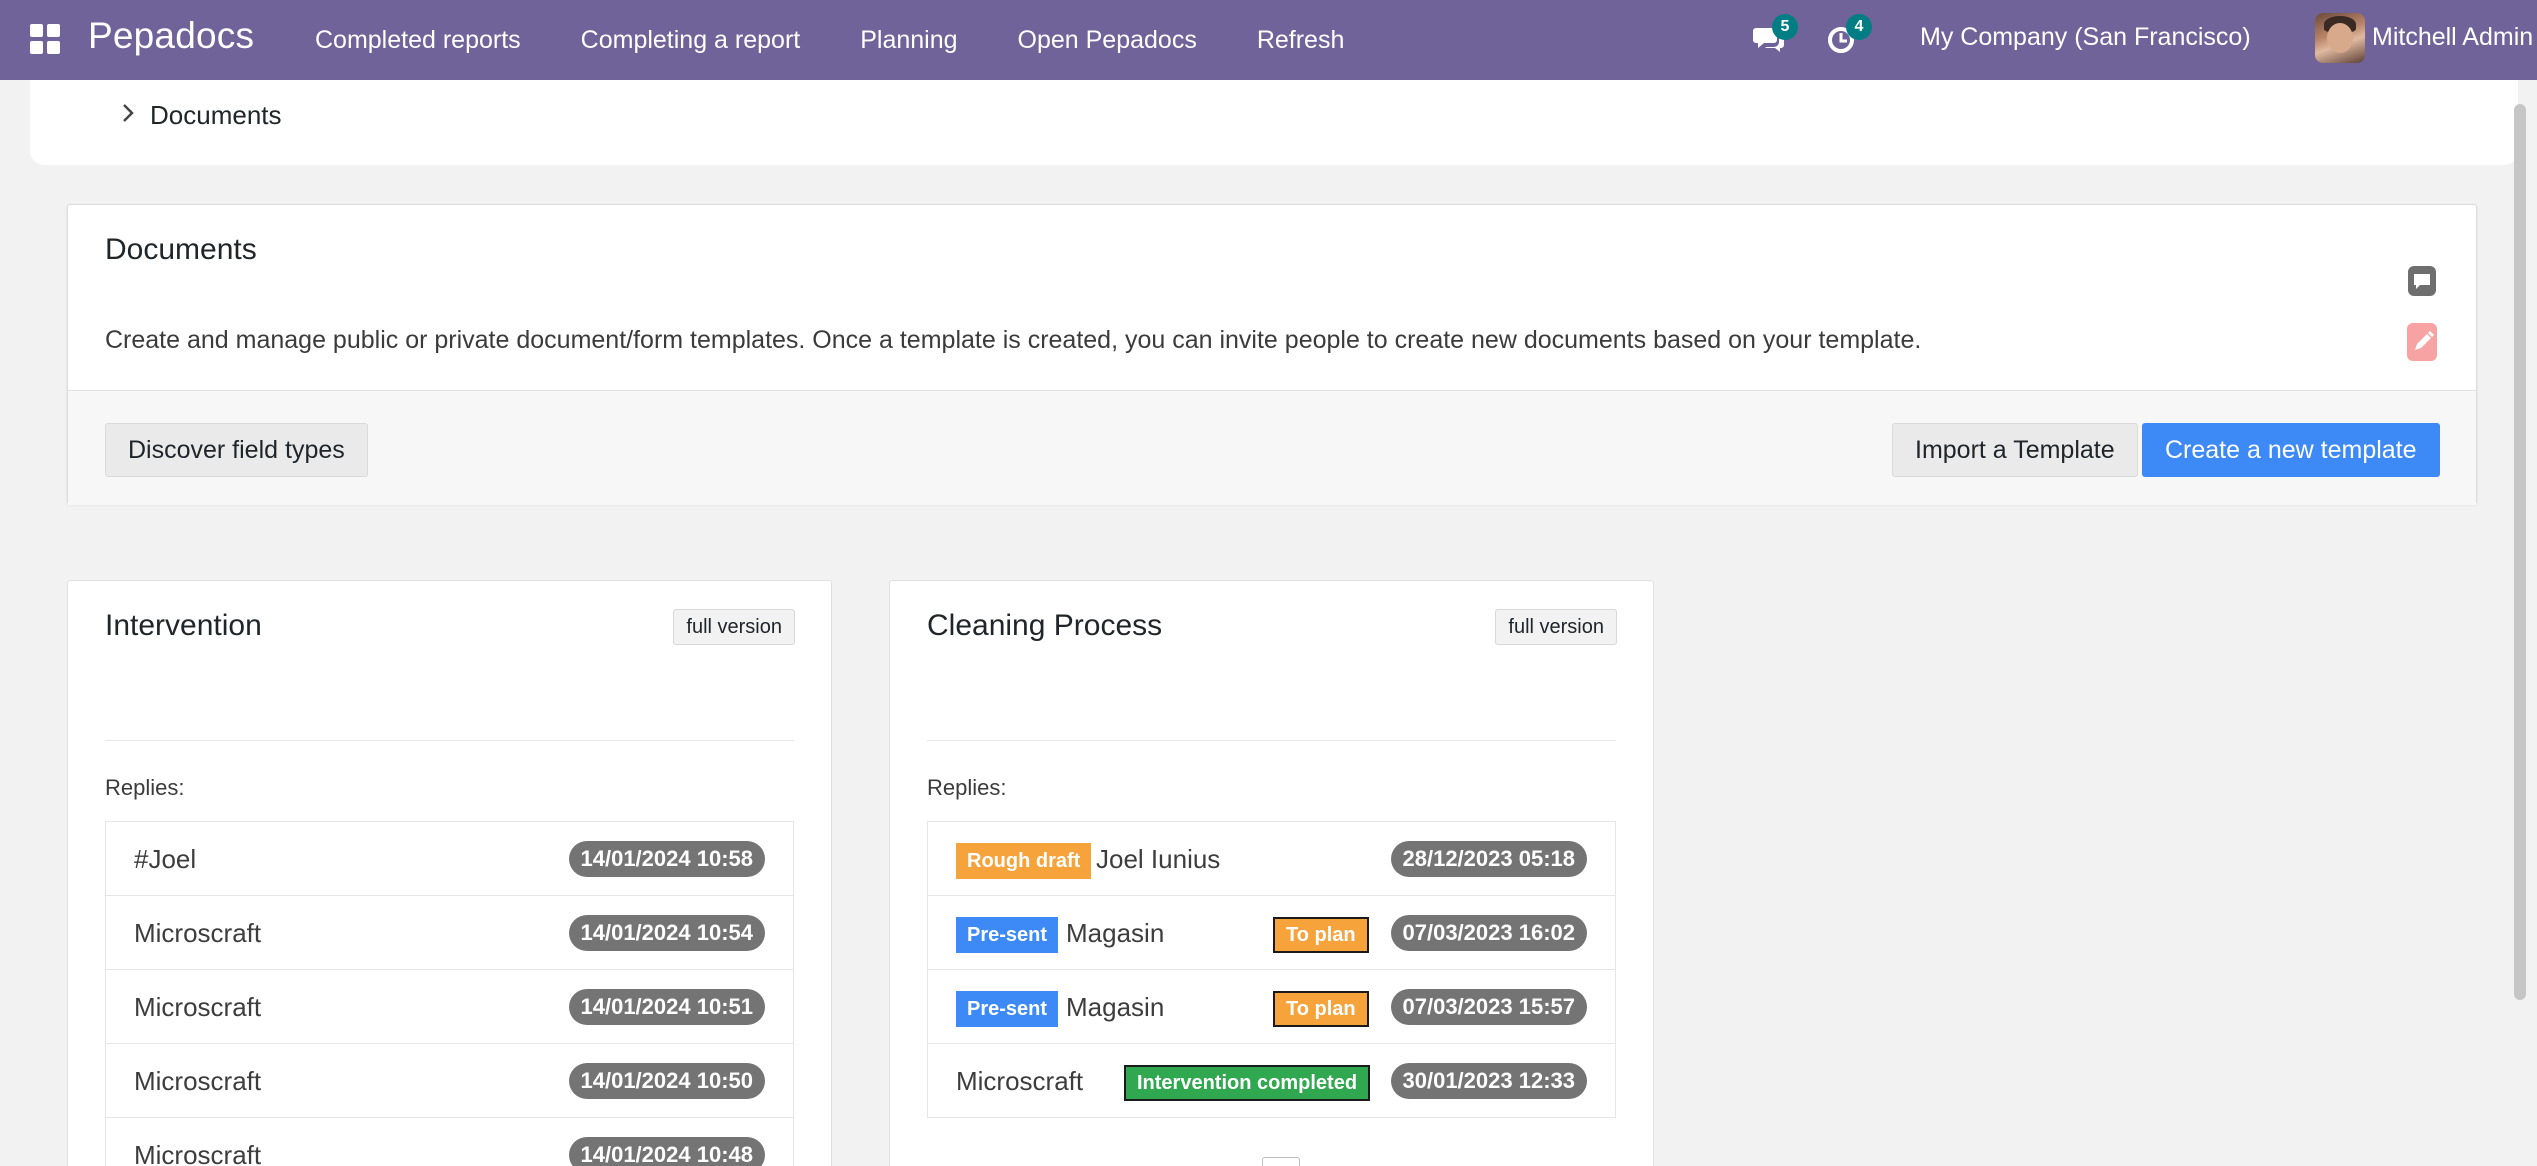 The image size is (2537, 1166). What do you see at coordinates (1274, 122) in the screenshot?
I see `breadcrumb: Documents` at bounding box center [1274, 122].